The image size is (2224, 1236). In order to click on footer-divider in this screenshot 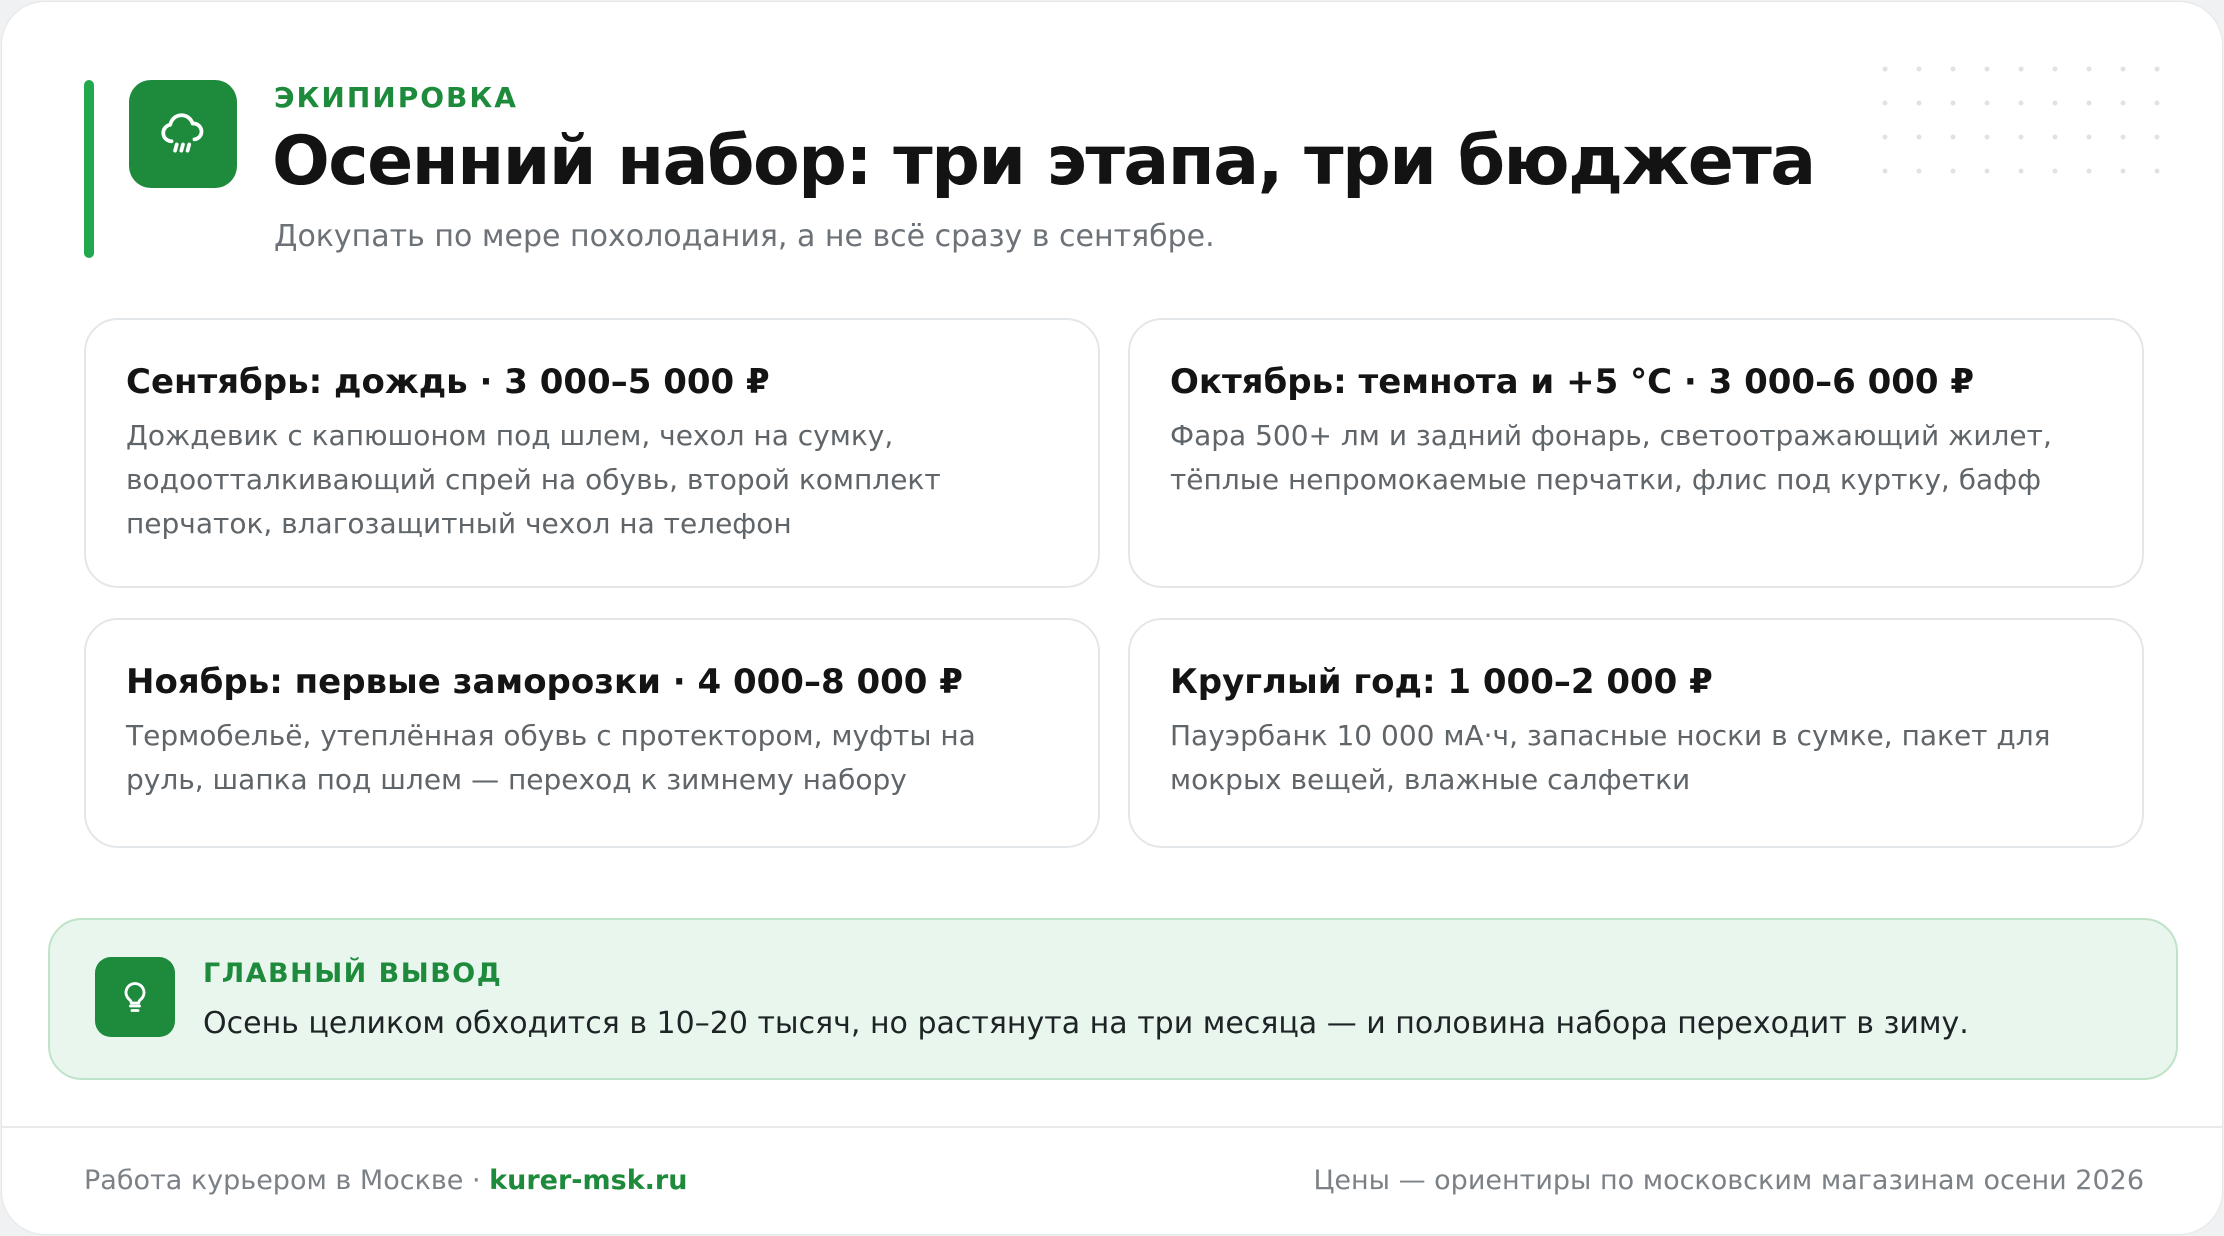, I will do `click(1112, 1127)`.